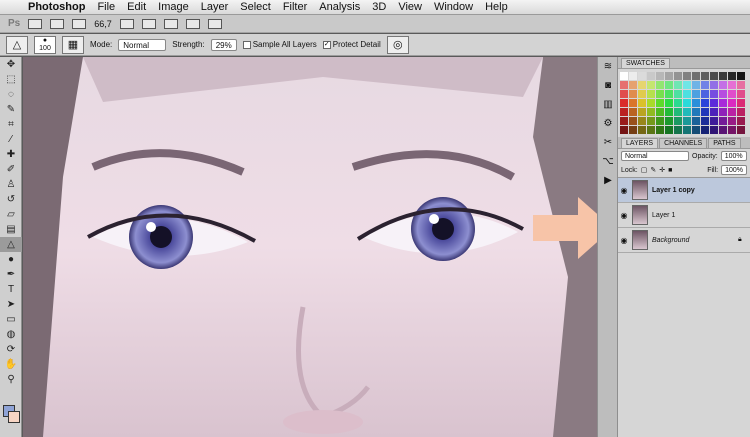 The height and width of the screenshot is (437, 750). What do you see at coordinates (11, 379) in the screenshot?
I see `zoom-tool-icon-2: ⚲` at bounding box center [11, 379].